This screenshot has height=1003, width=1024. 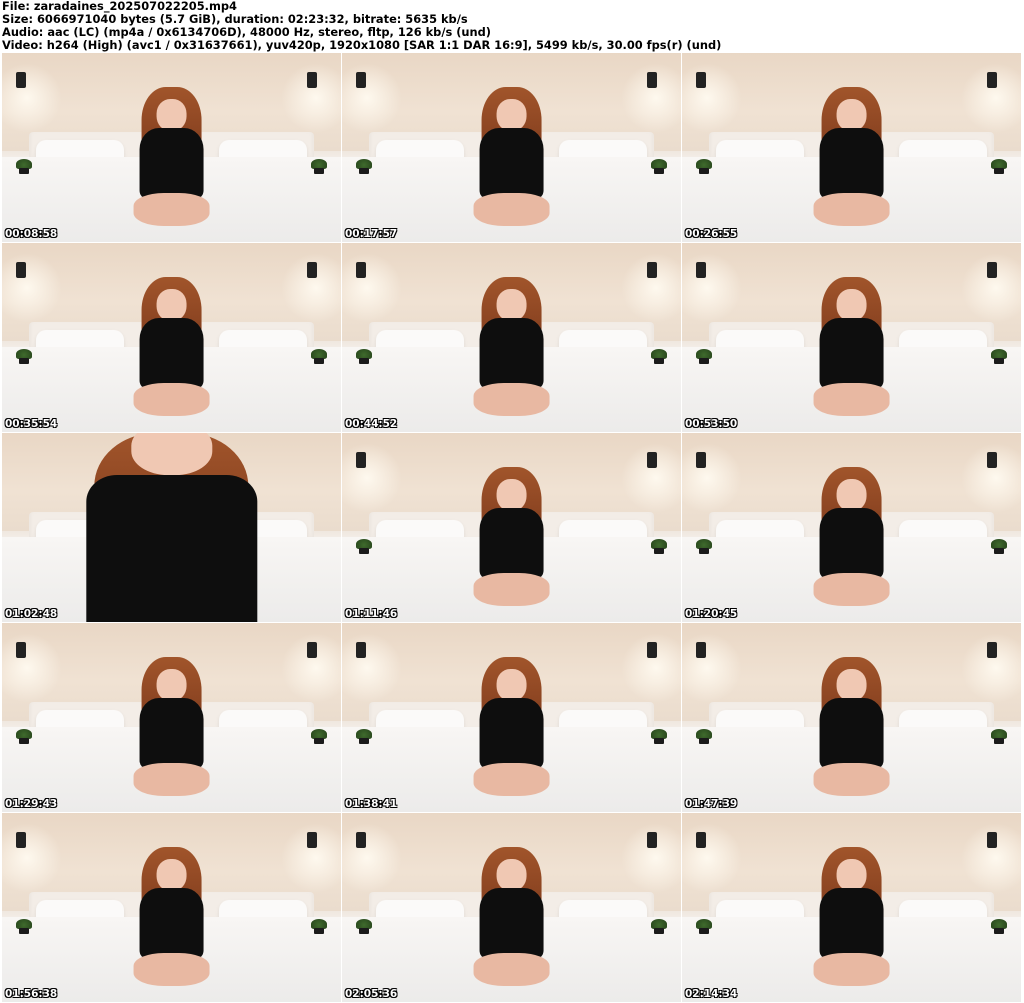 What do you see at coordinates (511, 147) in the screenshot?
I see `thumbnail: 00:17:57` at bounding box center [511, 147].